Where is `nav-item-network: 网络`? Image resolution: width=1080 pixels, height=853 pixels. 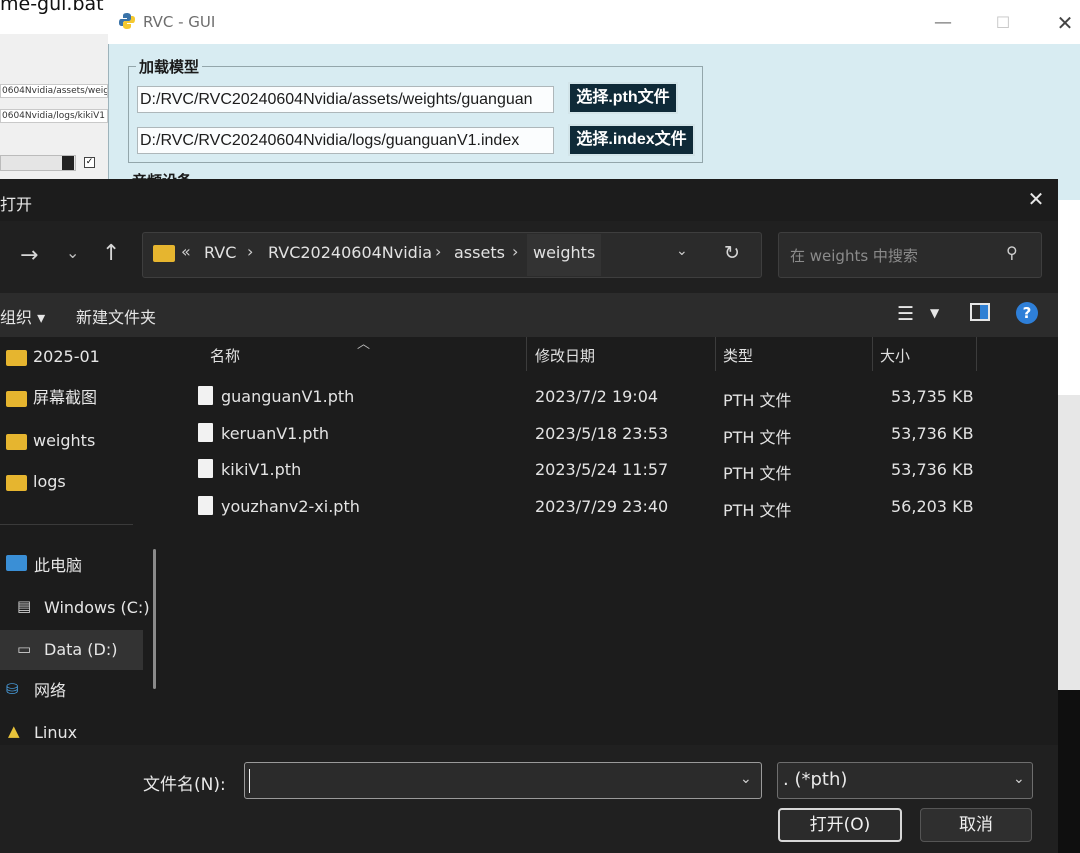 nav-item-network: 网络 is located at coordinates (80, 691).